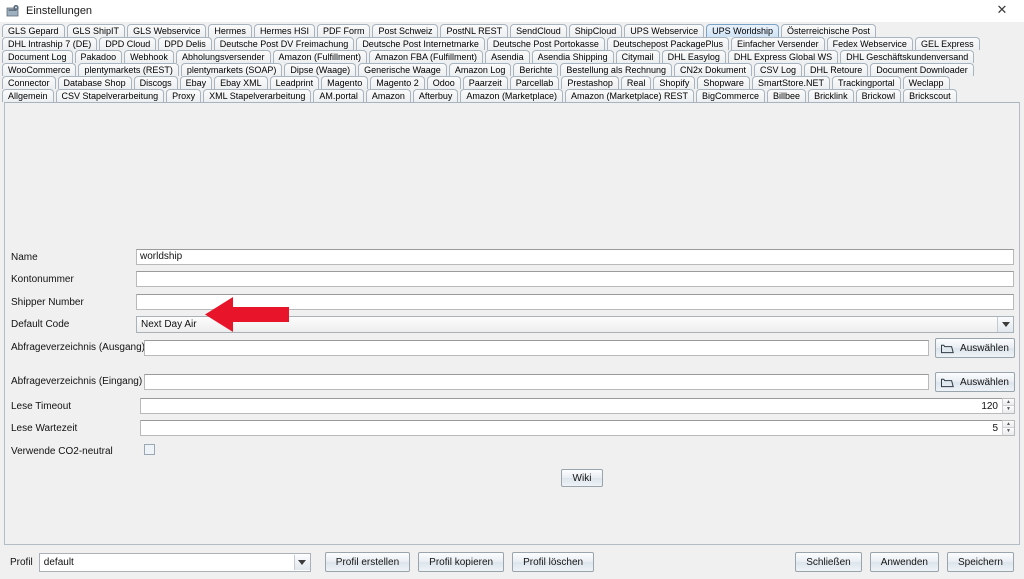 The width and height of the screenshot is (1024, 579). Describe the element at coordinates (50, 43) in the screenshot. I see `tab-dhl-intraship-7-de: DHL Intraship 7 (DE)` at that location.